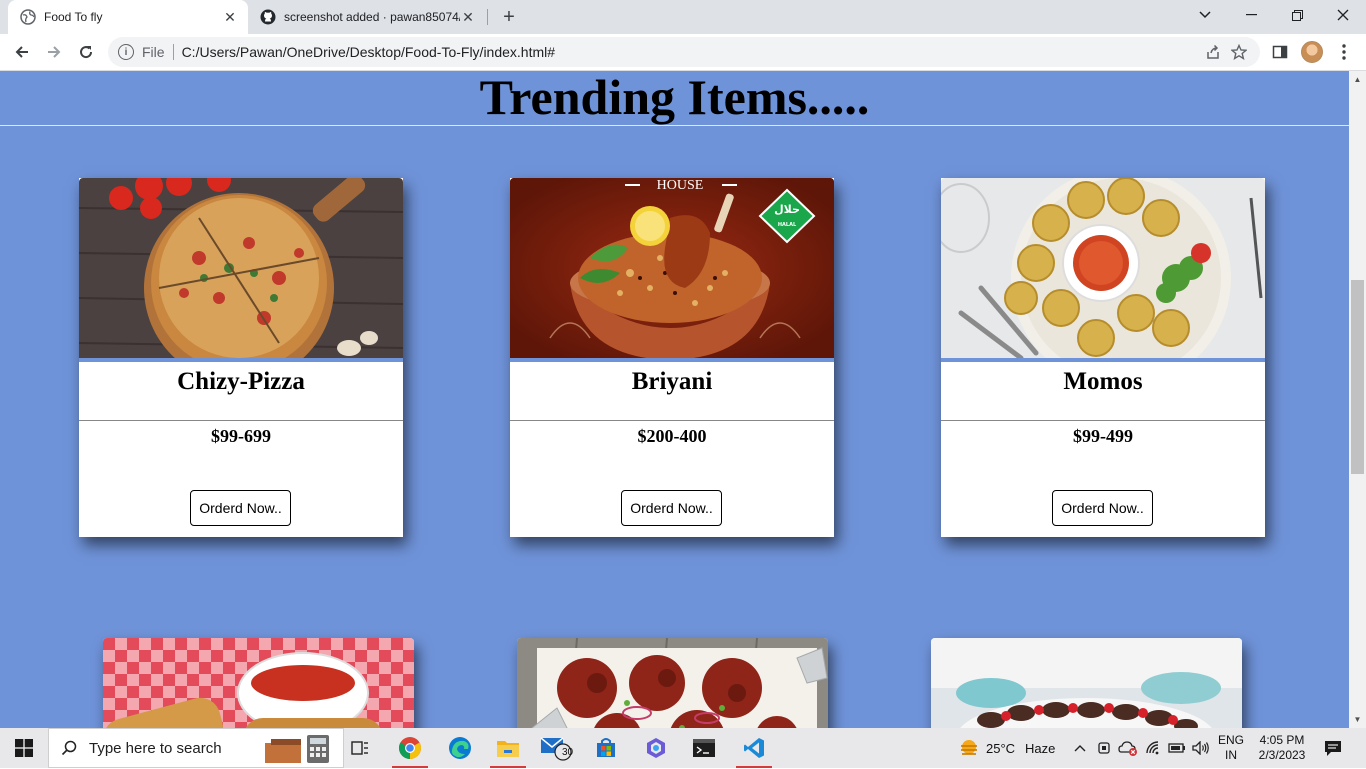  I want to click on language-line2: IN, so click(1231, 755).